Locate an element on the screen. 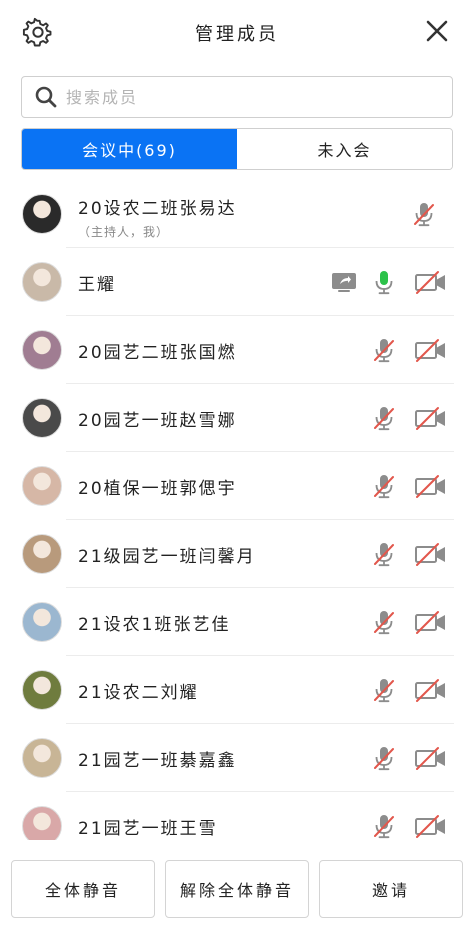 This screenshot has width=474, height=932. member-name: 20园艺二班张国燃 is located at coordinates (157, 353).